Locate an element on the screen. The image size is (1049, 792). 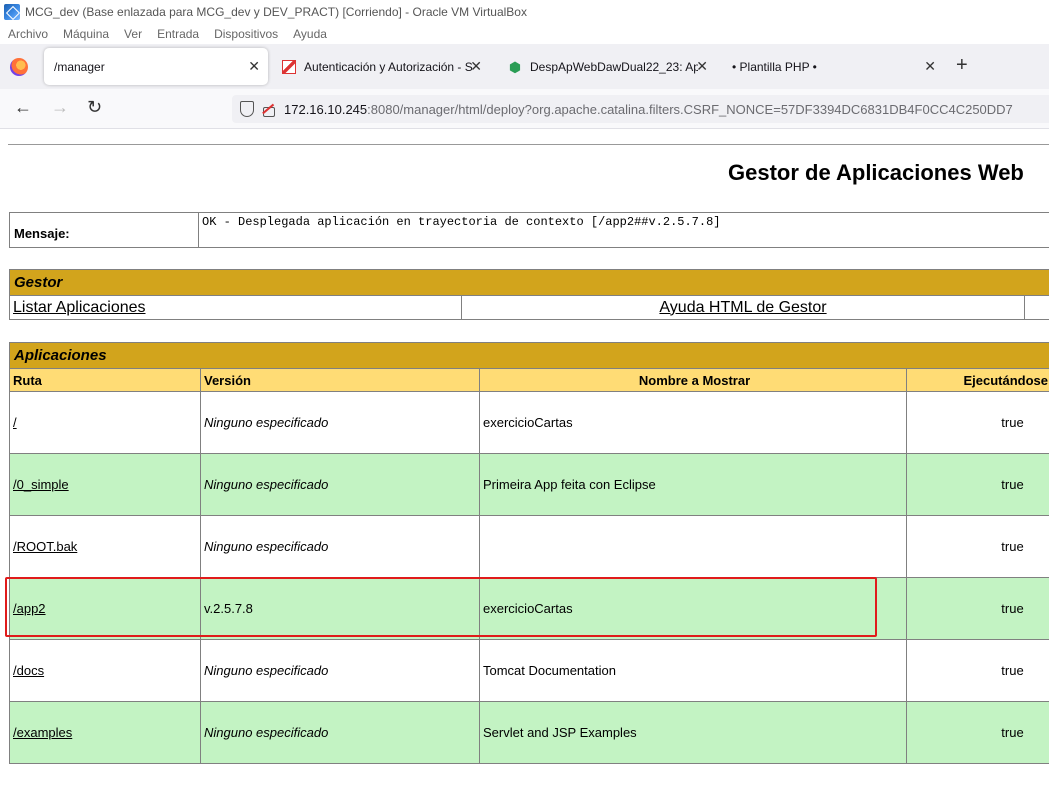
pdf-favicon-icon is located at coordinates (289, 66).